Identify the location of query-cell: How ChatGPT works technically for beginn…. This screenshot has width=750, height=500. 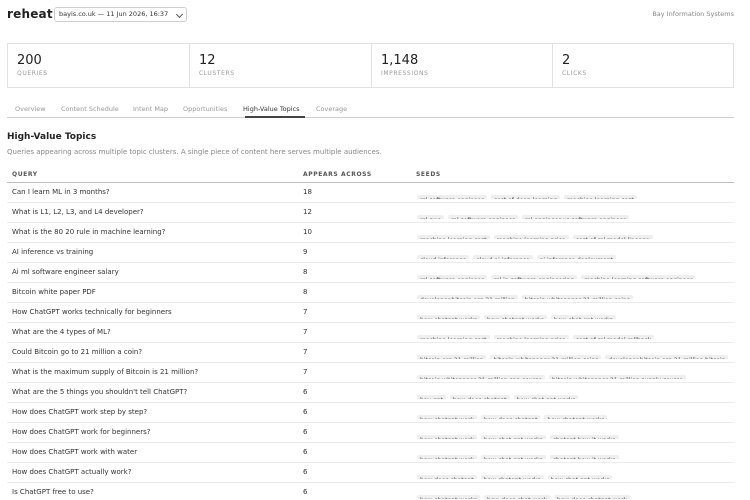
(92, 312).